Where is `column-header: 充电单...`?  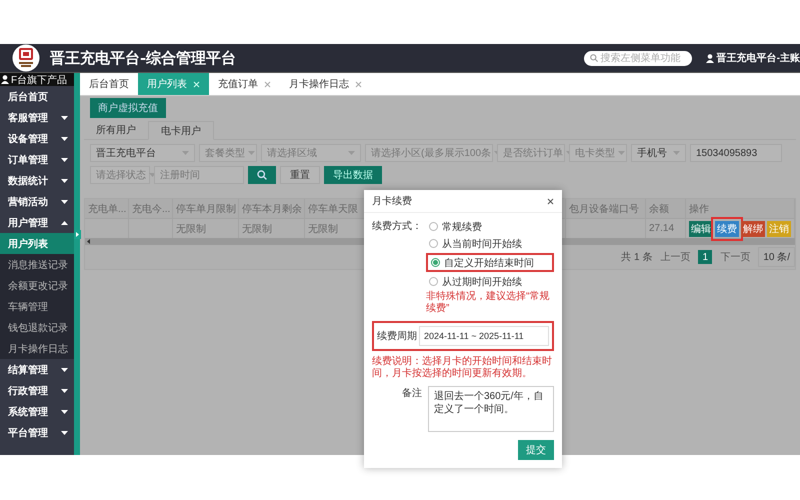 column-header: 充电单... is located at coordinates (107, 208).